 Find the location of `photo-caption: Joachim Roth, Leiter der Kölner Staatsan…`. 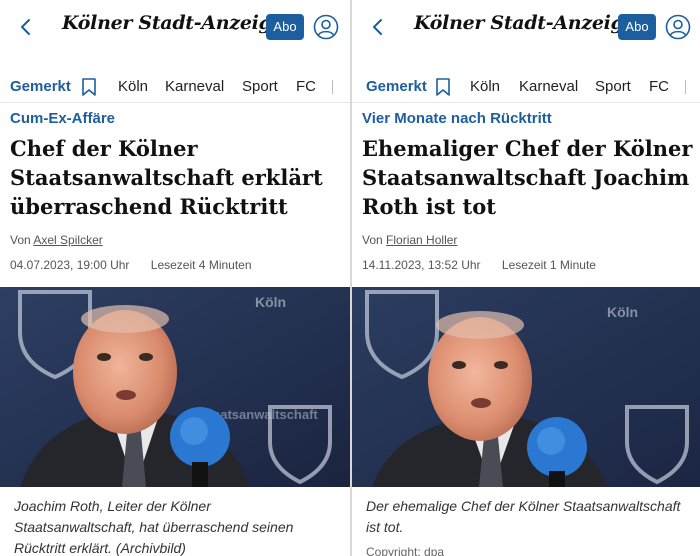

photo-caption: Joachim Roth, Leiter der Kölner Staatsan… is located at coordinates (154, 527).